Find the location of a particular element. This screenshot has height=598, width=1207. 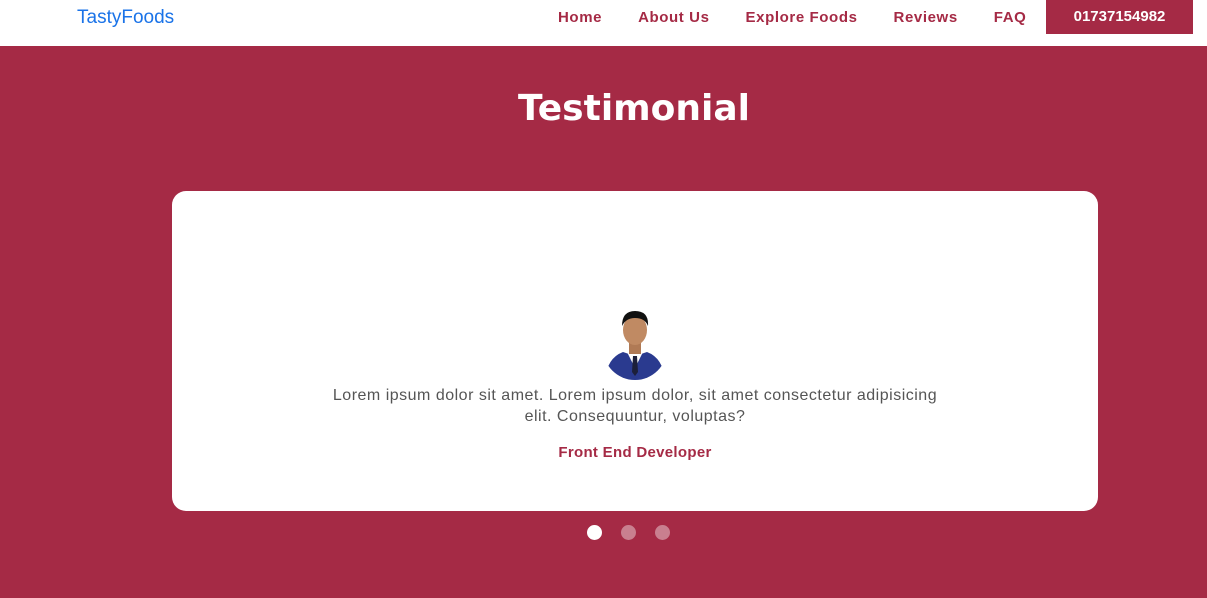

person-avatar-icon is located at coordinates (635, 343).